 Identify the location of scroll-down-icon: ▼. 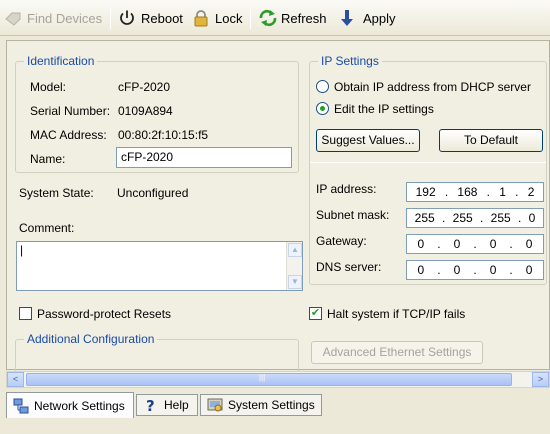
(295, 282).